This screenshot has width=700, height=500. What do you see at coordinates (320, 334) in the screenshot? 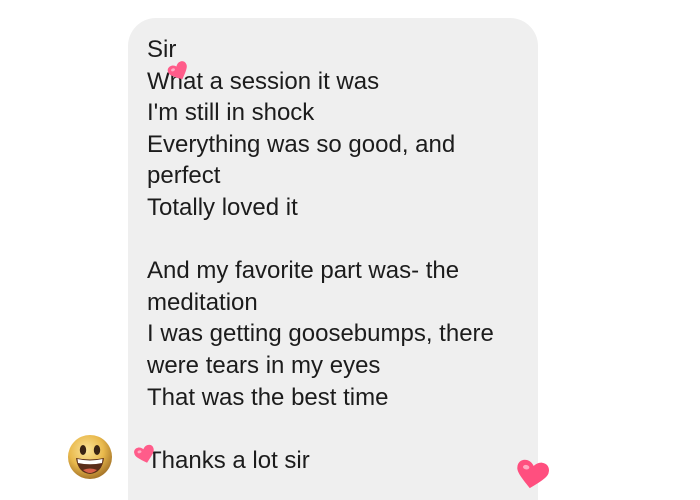
I see `message-line: I was getting goosebumps, there` at bounding box center [320, 334].